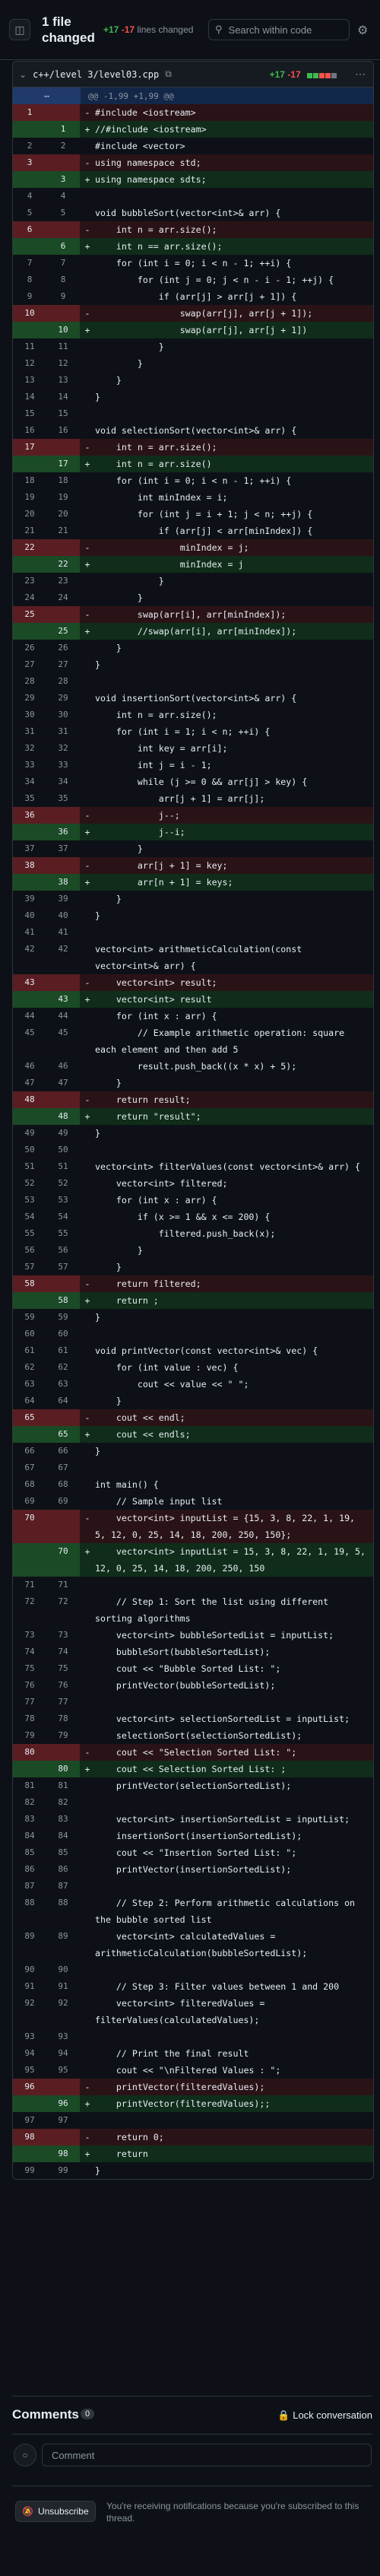 The image size is (380, 2576). Describe the element at coordinates (29, 916) in the screenshot. I see `old-line-number: 40` at that location.